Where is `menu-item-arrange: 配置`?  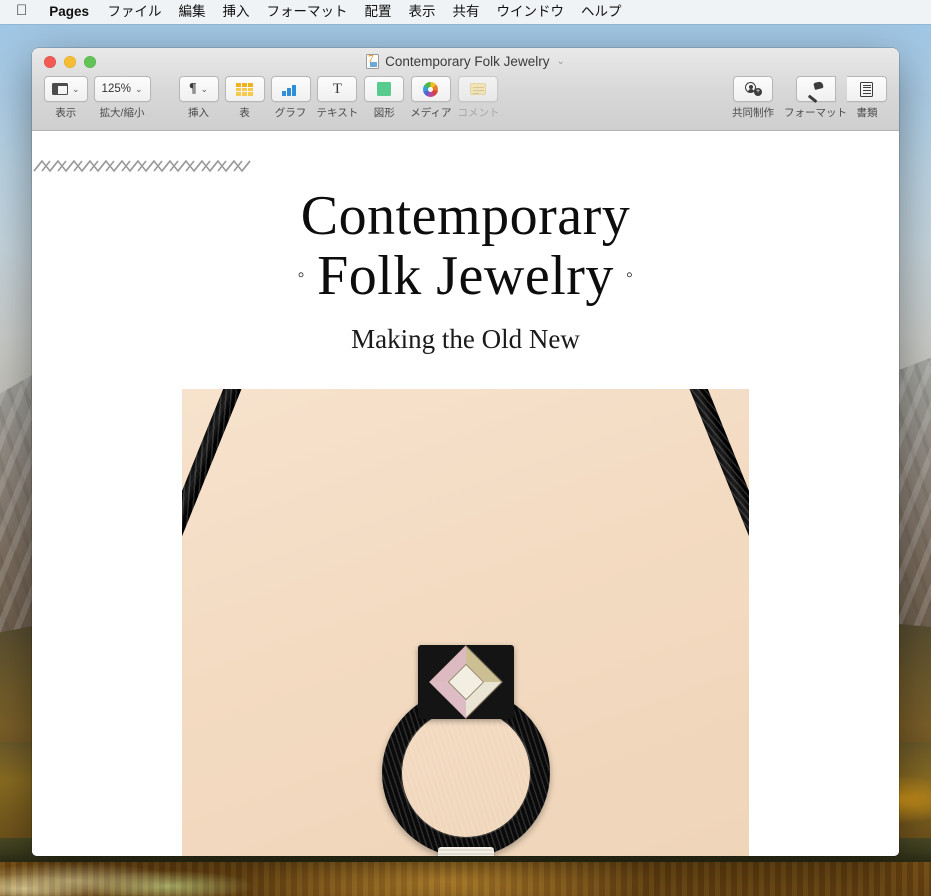
menu-item-arrange: 配置 is located at coordinates (378, 12).